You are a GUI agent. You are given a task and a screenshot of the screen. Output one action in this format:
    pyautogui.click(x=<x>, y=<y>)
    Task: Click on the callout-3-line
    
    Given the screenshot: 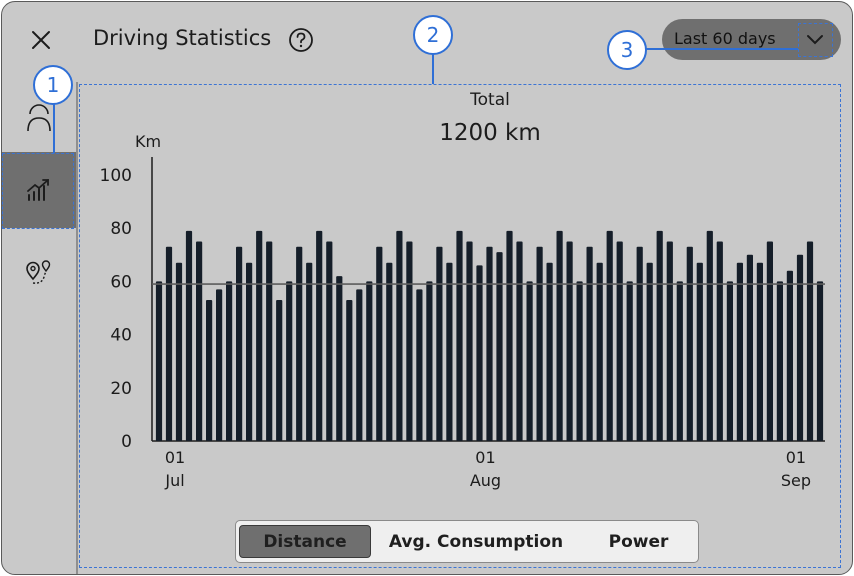 What is the action you would take?
    pyautogui.click(x=721, y=49)
    